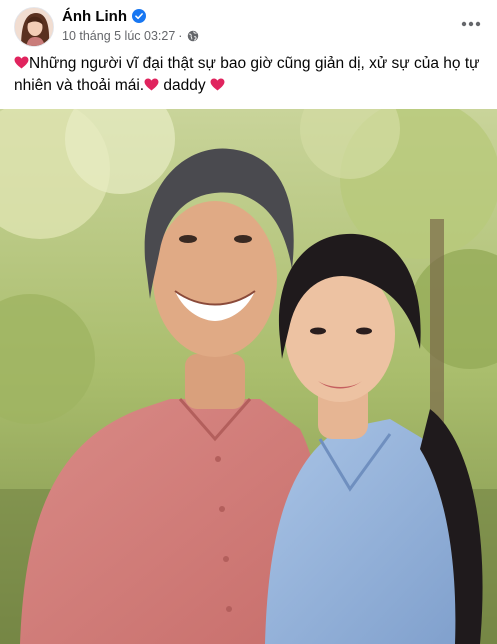 The width and height of the screenshot is (497, 644). I want to click on more-options-icon, so click(471, 24).